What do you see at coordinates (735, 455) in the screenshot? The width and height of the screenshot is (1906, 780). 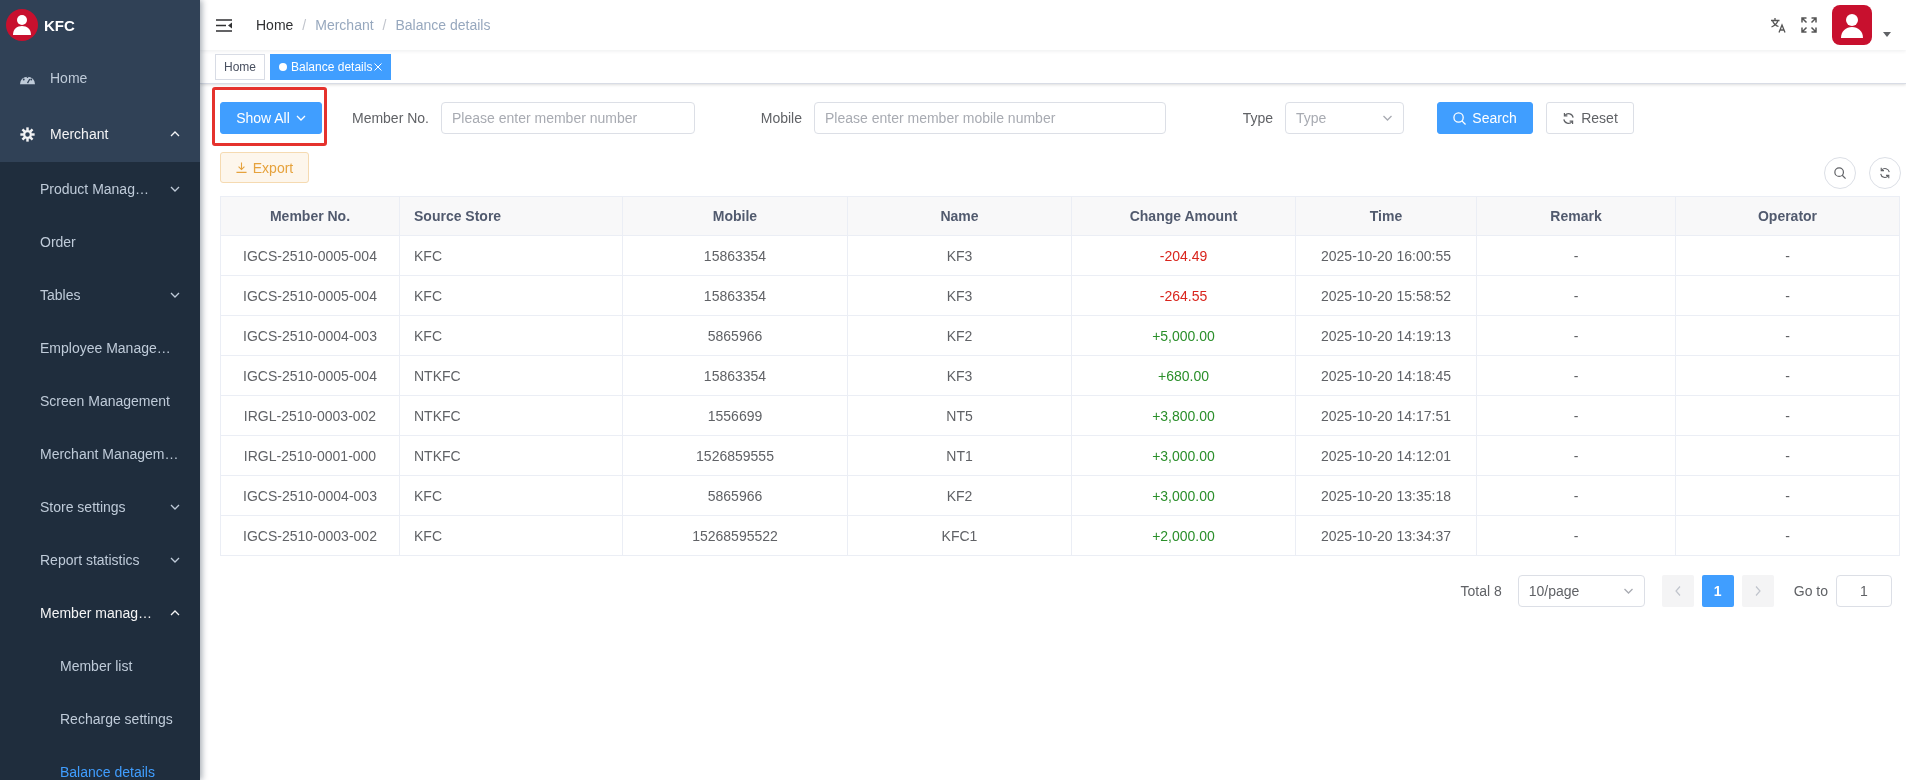 I see `table-cell: 1526859555` at bounding box center [735, 455].